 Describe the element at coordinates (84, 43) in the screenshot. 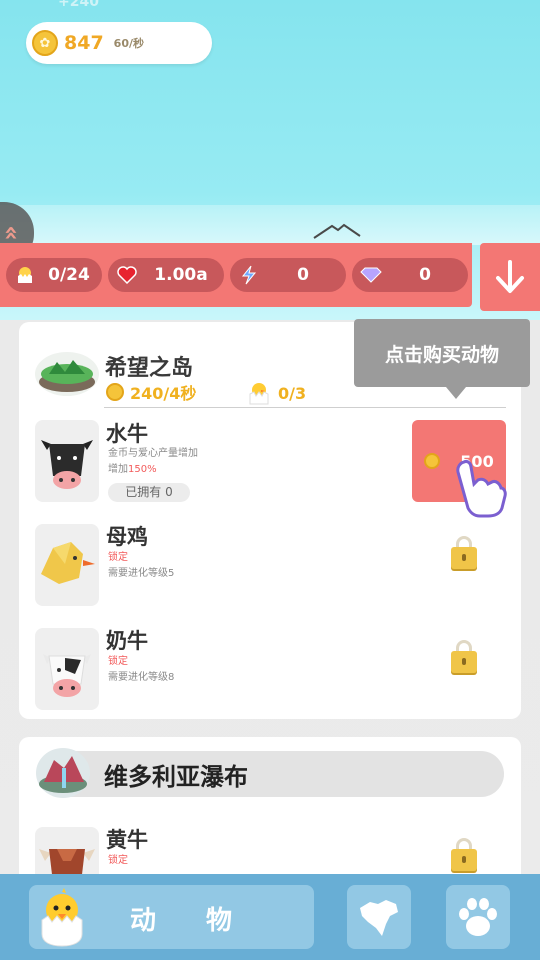

I see `coin-value: 847` at that location.